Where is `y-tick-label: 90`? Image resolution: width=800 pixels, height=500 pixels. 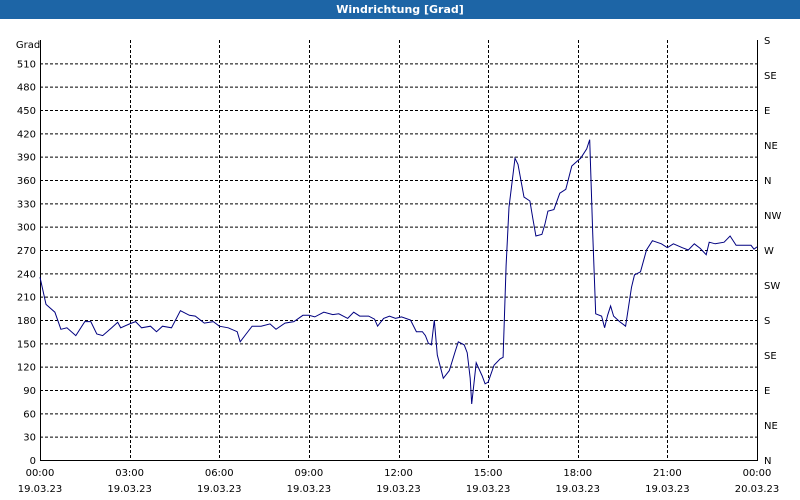 y-tick-label: 90 is located at coordinates (29, 391).